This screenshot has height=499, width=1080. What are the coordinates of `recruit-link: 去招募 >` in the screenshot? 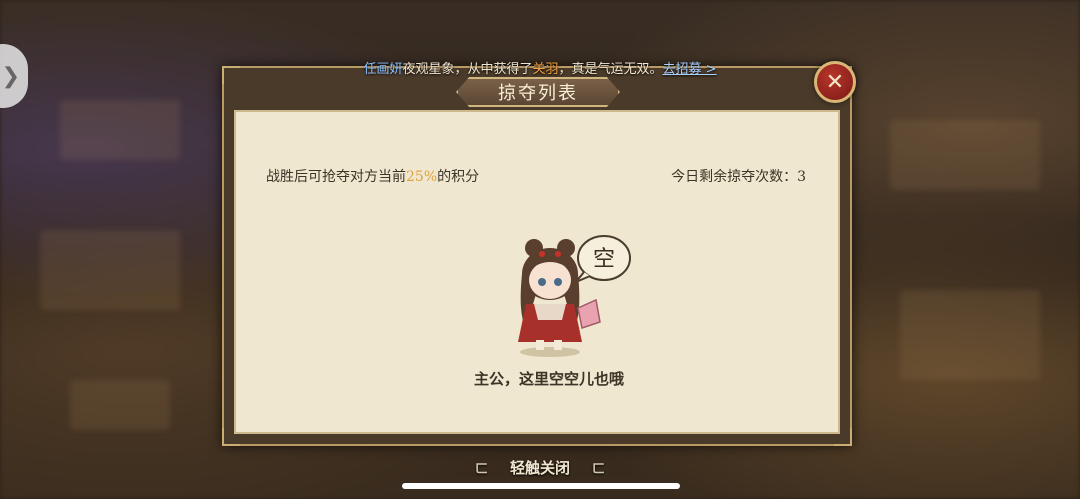 It's located at (690, 69).